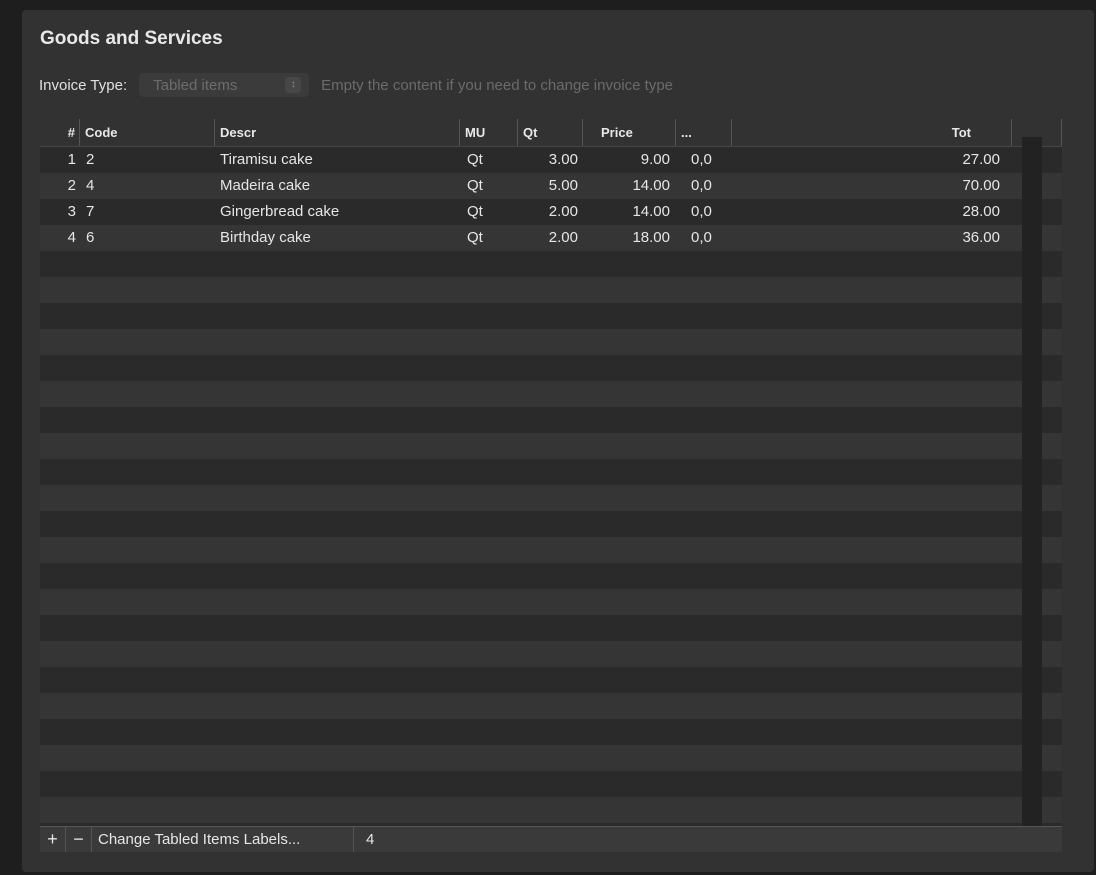 The width and height of the screenshot is (1096, 875). I want to click on invoice-type-select: Tabled items ↕, so click(224, 85).